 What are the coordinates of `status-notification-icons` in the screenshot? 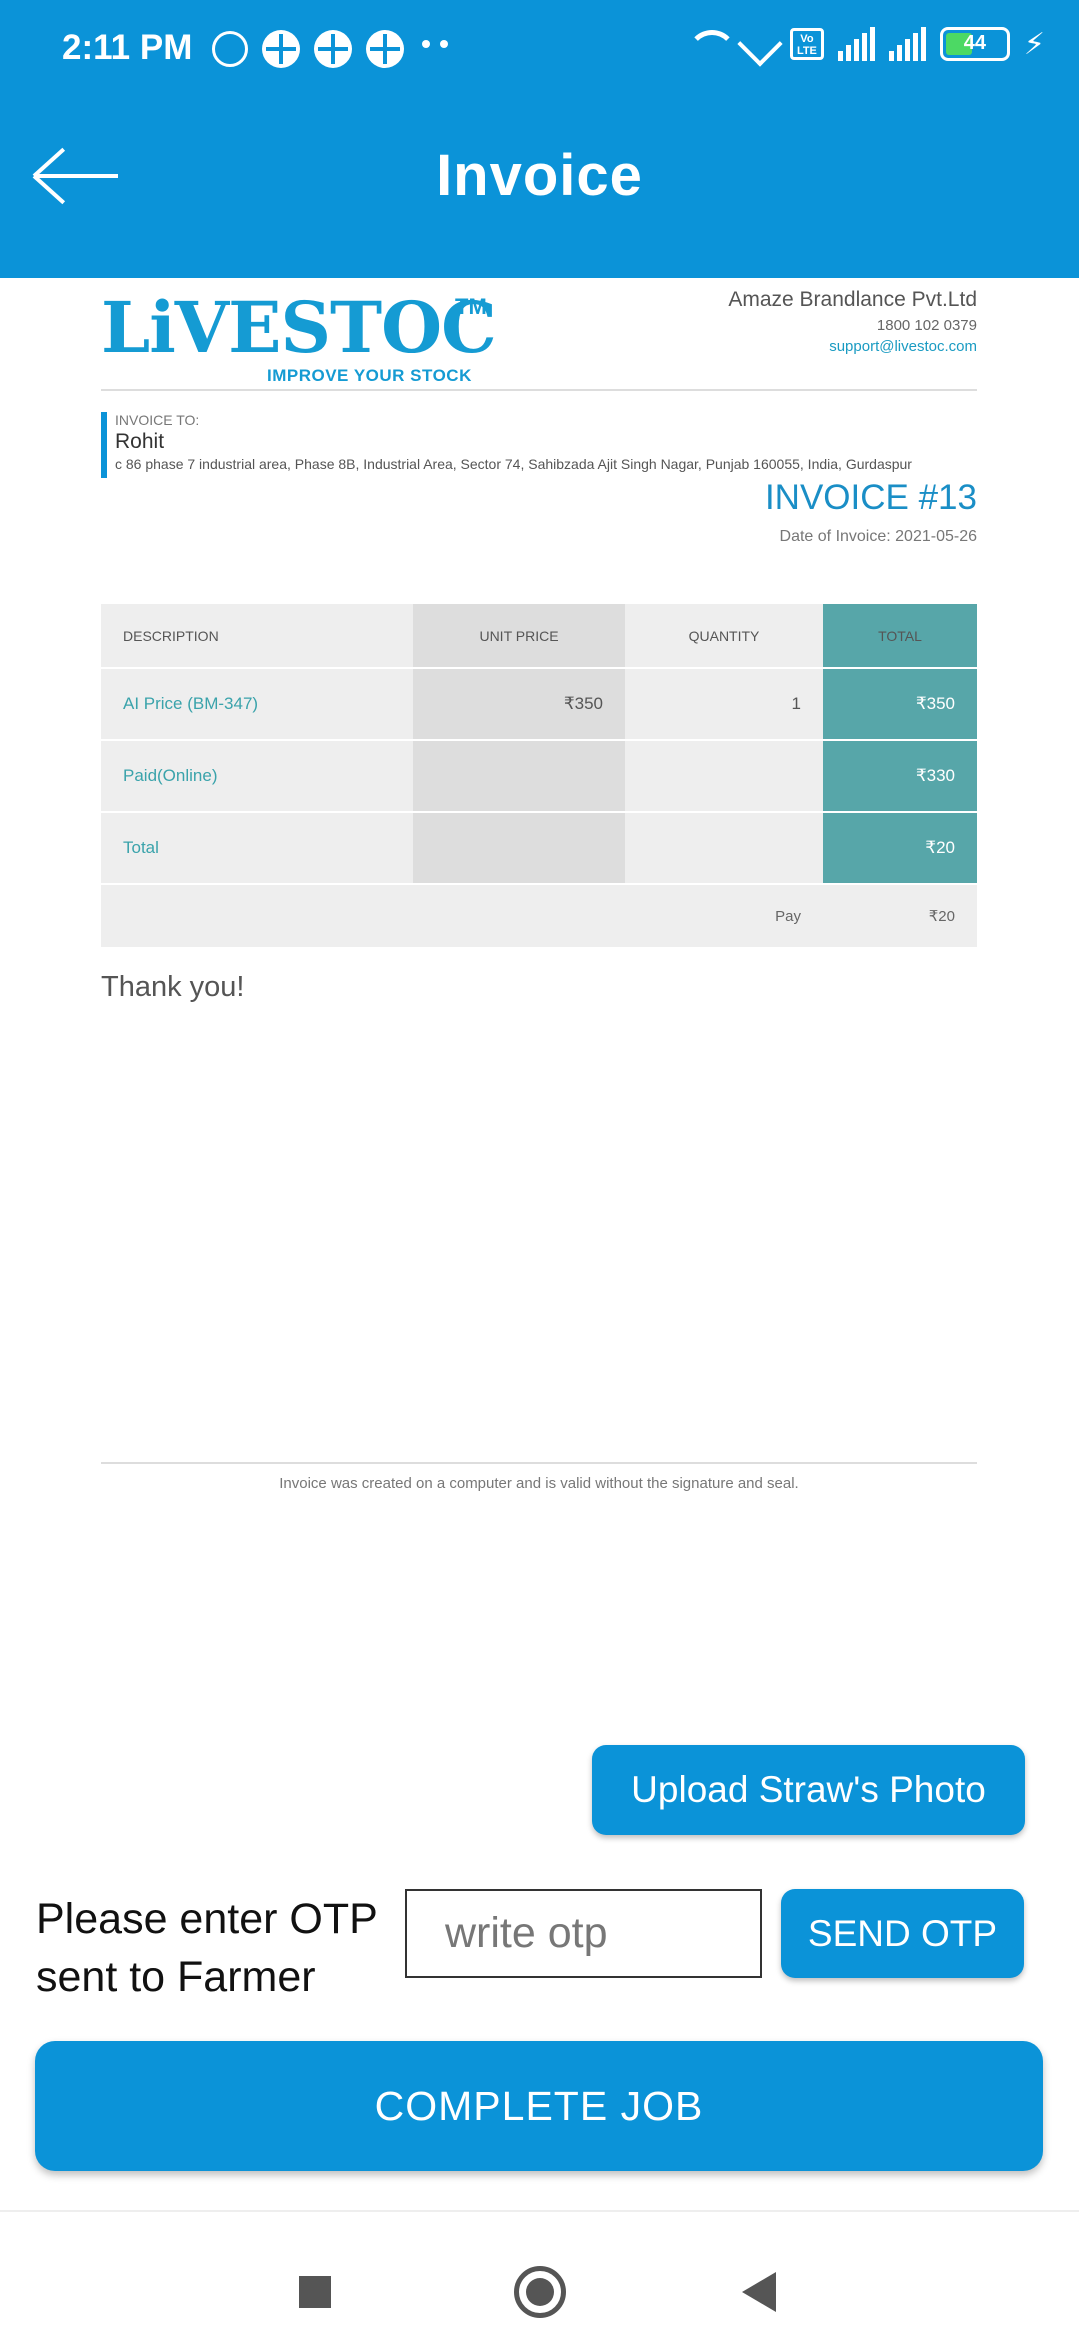 It's located at (308, 49).